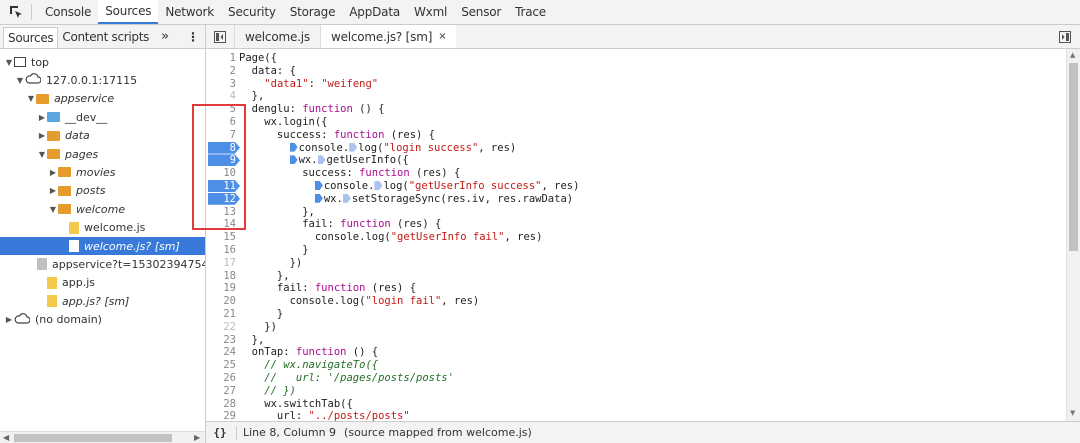 This screenshot has height=443, width=1080. What do you see at coordinates (1072, 413) in the screenshot?
I see `scroll-down-icon: ▼` at bounding box center [1072, 413].